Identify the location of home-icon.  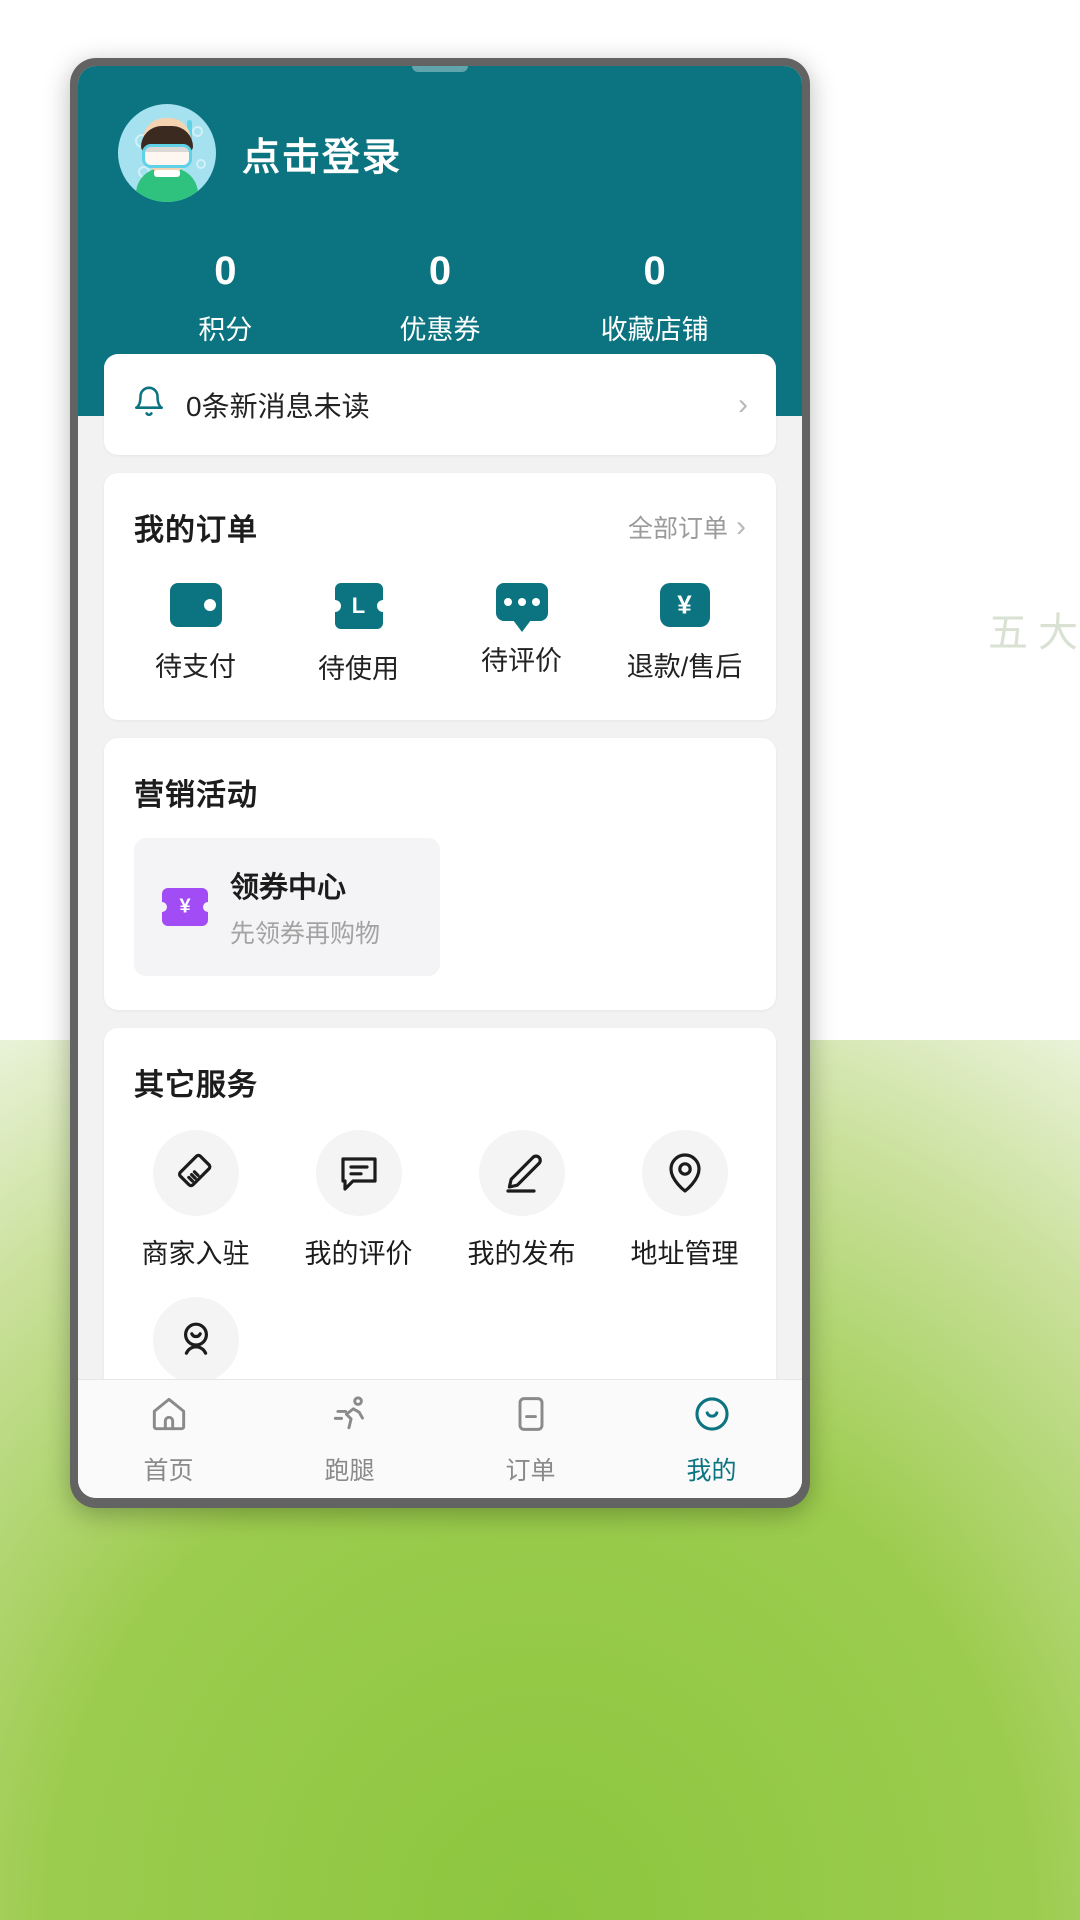
(169, 1416).